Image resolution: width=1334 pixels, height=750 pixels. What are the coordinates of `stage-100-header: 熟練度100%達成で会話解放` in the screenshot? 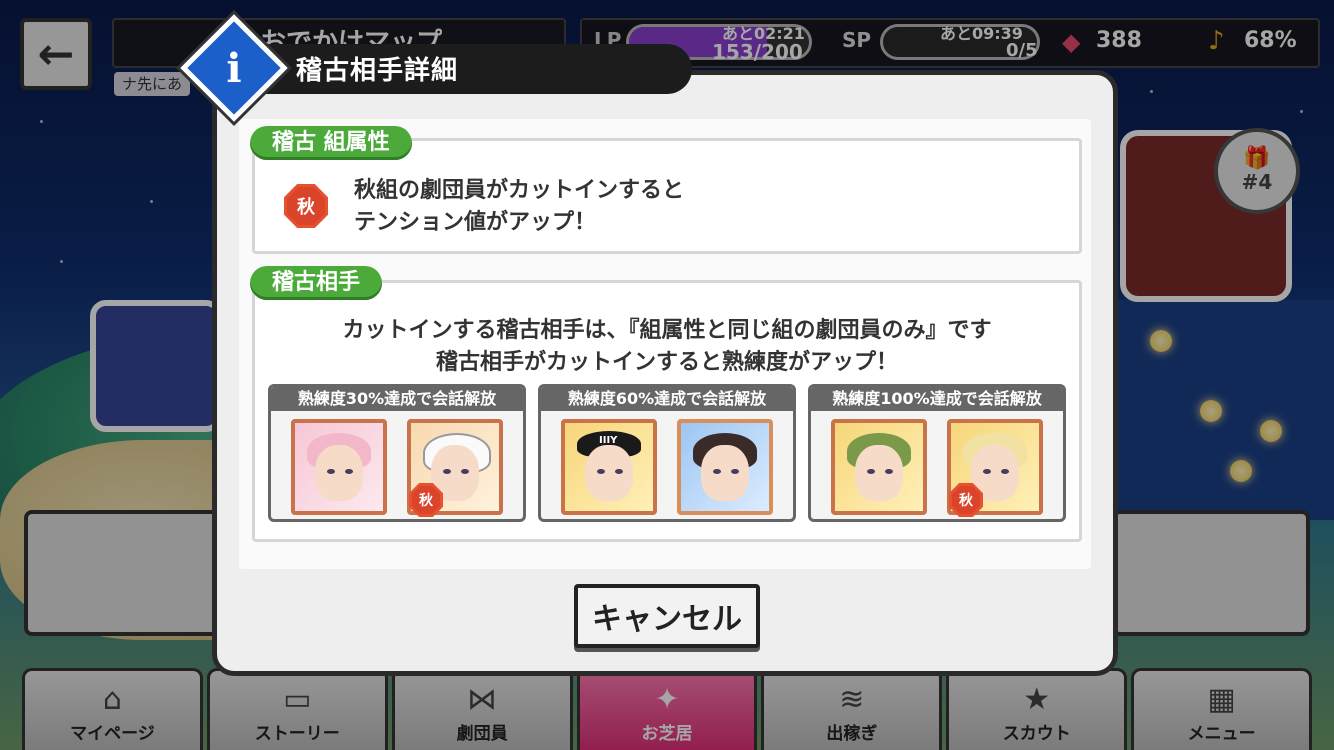 It's located at (937, 399).